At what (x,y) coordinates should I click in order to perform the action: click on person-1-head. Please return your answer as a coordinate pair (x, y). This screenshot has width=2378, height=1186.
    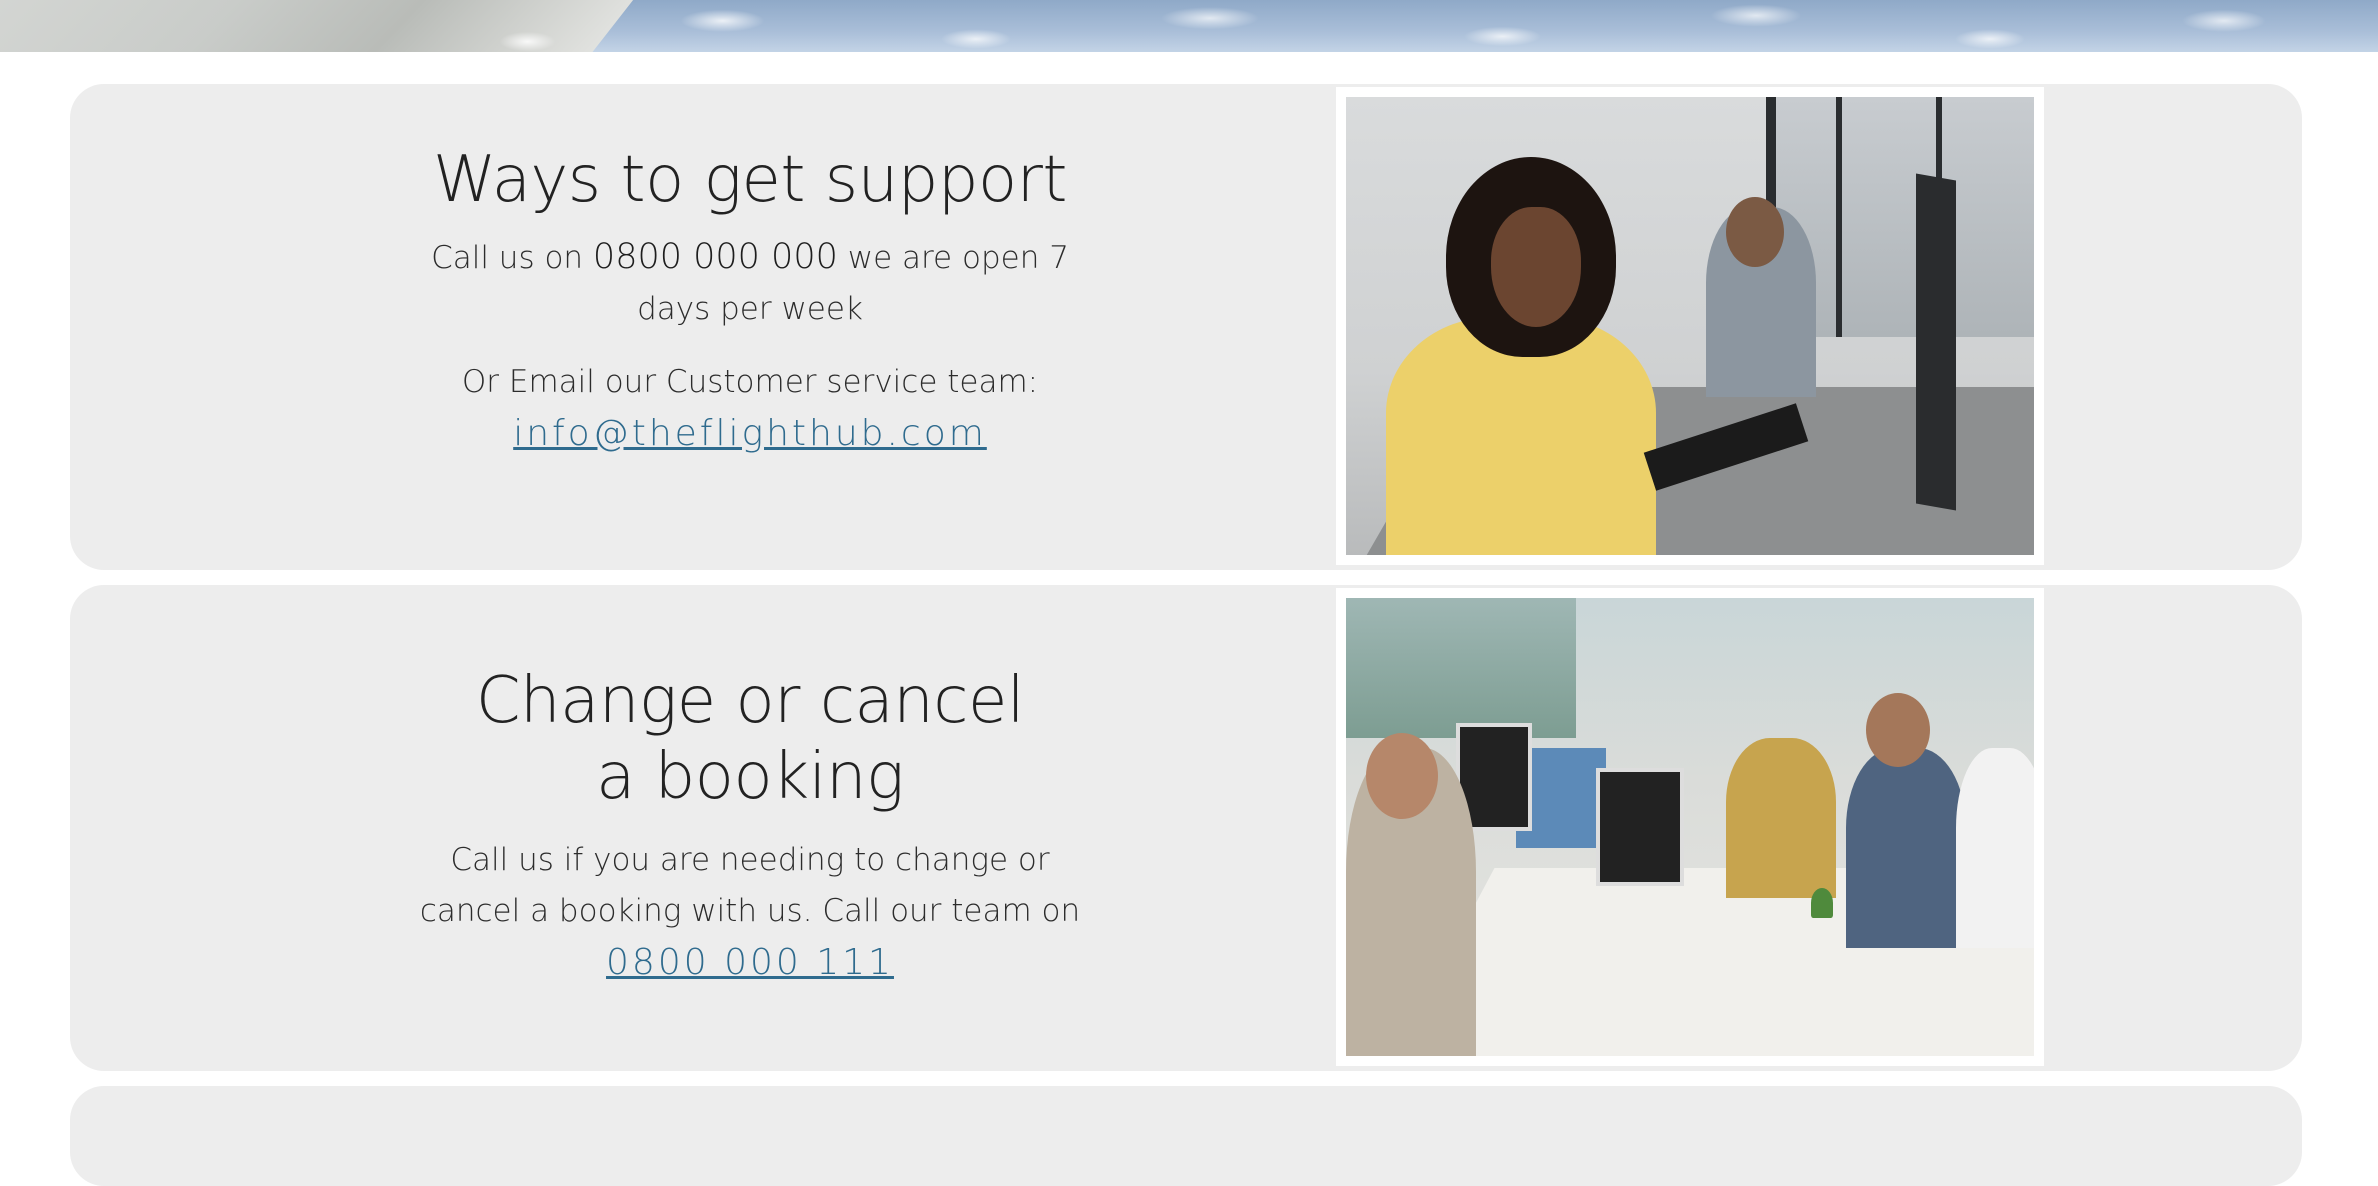
    Looking at the image, I should click on (1402, 776).